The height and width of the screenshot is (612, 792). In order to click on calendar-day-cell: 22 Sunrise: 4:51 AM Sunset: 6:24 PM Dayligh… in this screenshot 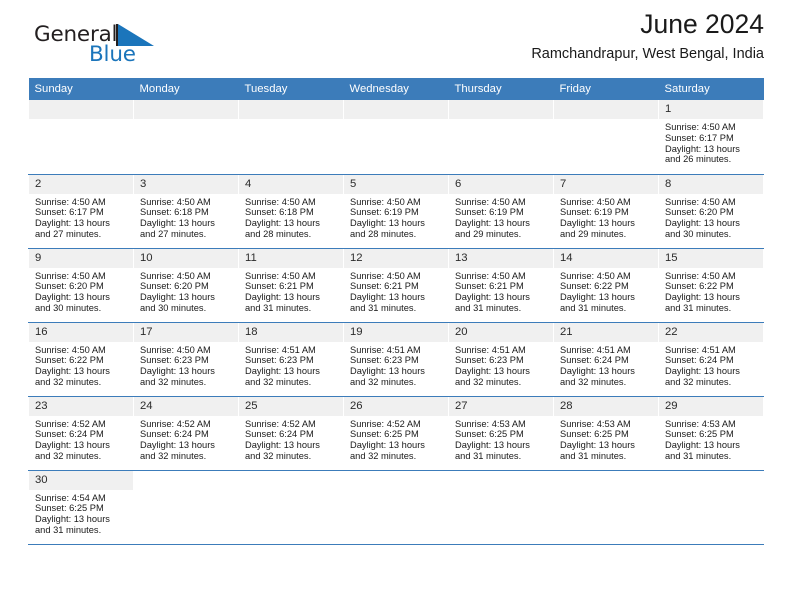, I will do `click(711, 359)`.